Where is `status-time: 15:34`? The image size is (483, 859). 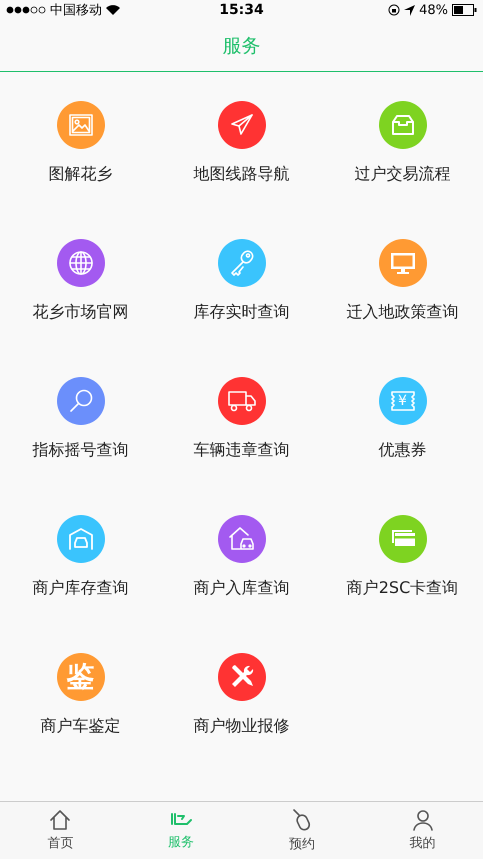
status-time: 15:34 is located at coordinates (241, 10).